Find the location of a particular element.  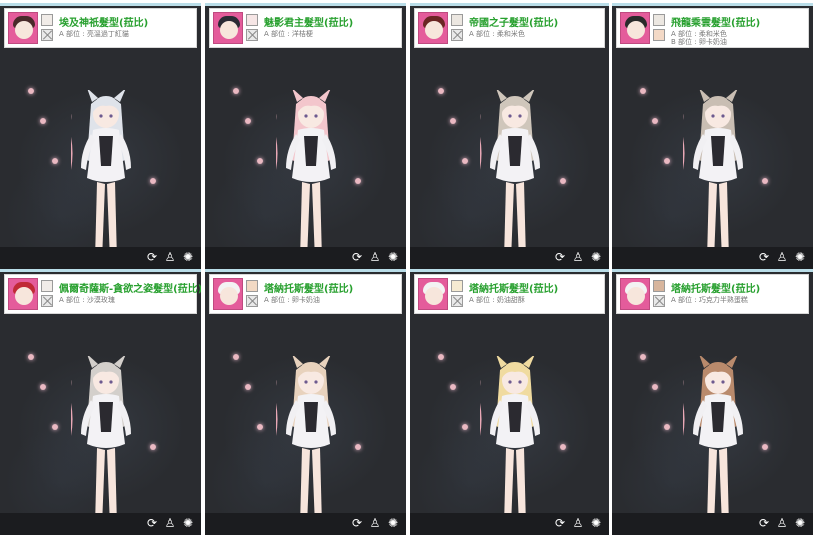

hairstyle-card-6: 塔納托斯髮型(菈比) A 部位 : 卵卡奶油 ⟳ ♙ ✺ is located at coordinates (305, 402).